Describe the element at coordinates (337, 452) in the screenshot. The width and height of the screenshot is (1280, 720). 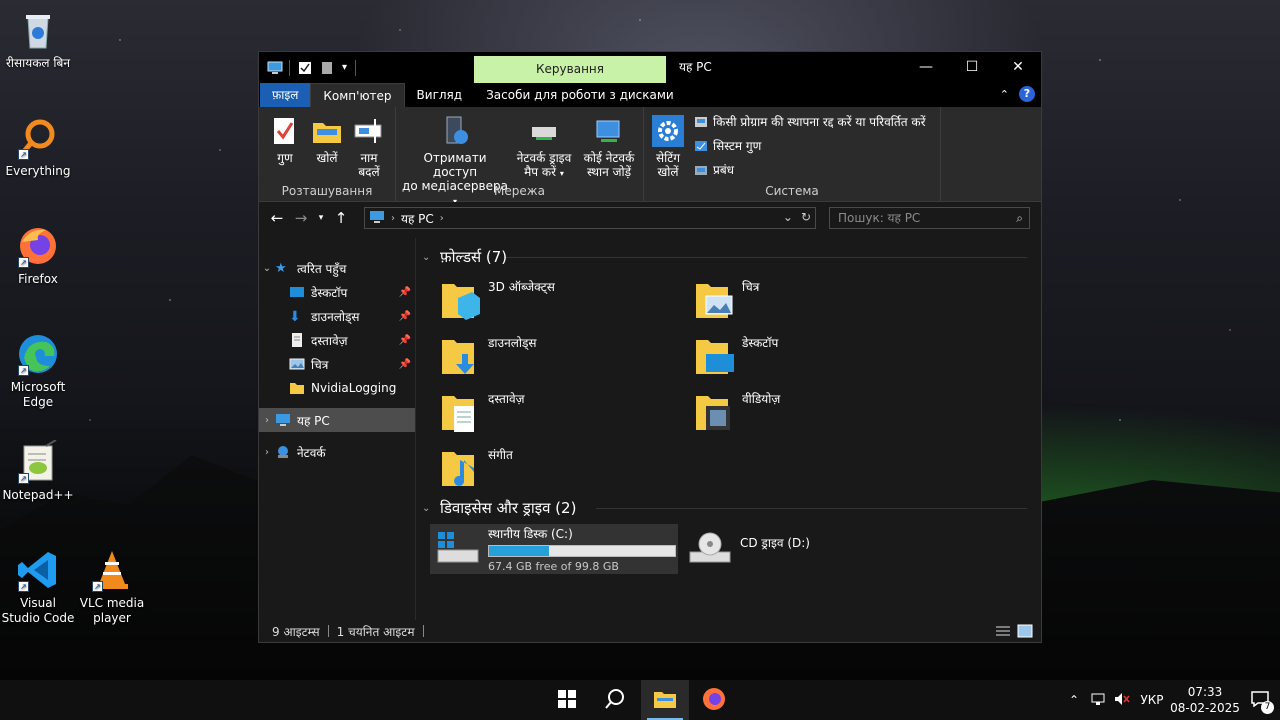
I see `nav-network: › नेटवर्क` at that location.